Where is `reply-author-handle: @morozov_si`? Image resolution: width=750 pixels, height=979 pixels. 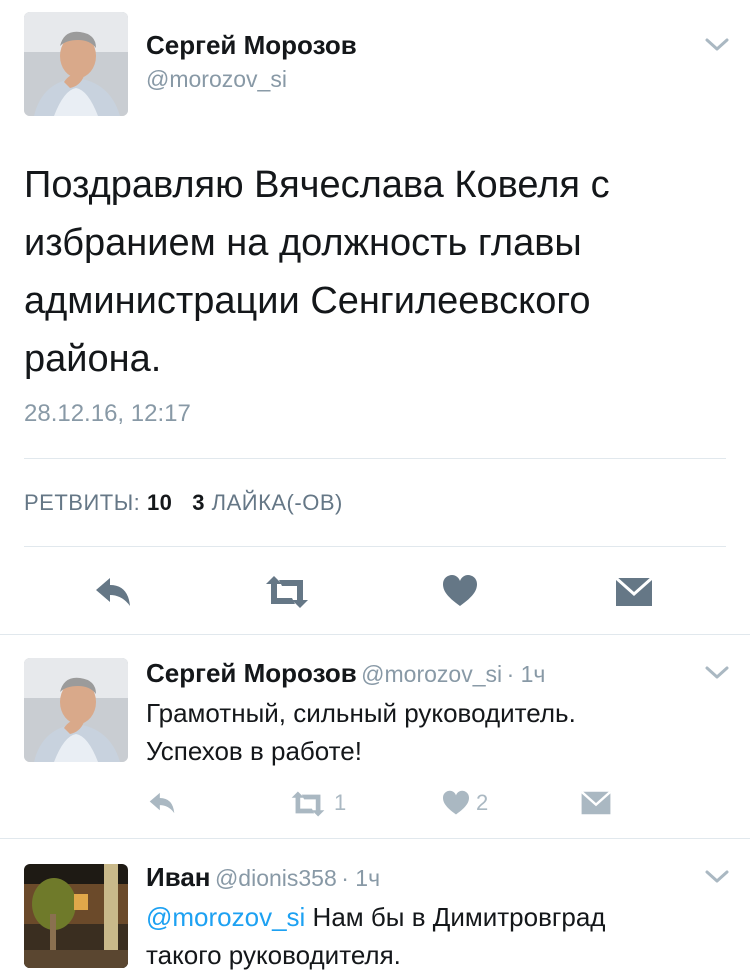
reply-author-handle: @morozov_si is located at coordinates (431, 674).